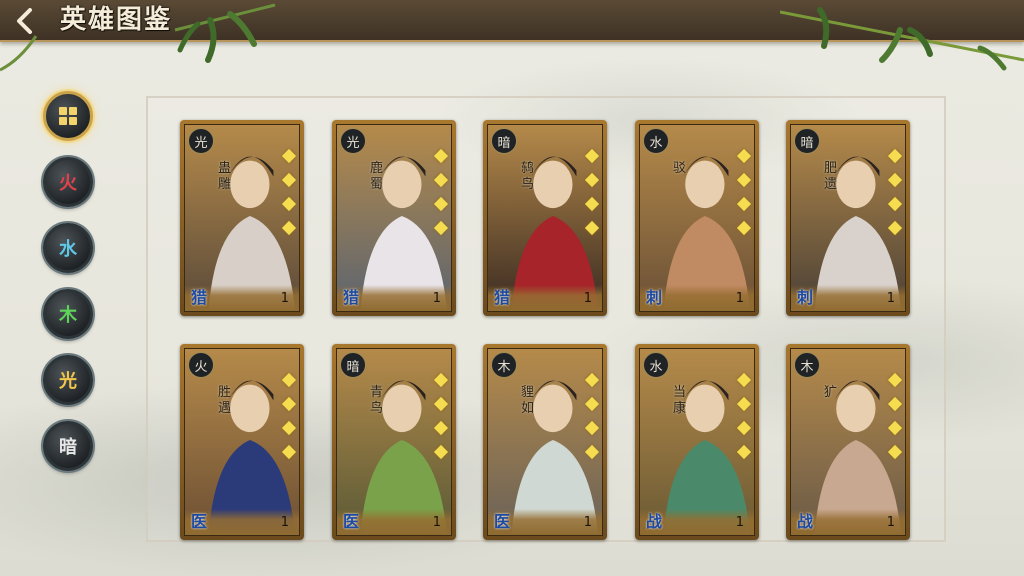 This screenshot has height=576, width=1024. Describe the element at coordinates (201, 365) in the screenshot. I see `element-badge: 火` at that location.